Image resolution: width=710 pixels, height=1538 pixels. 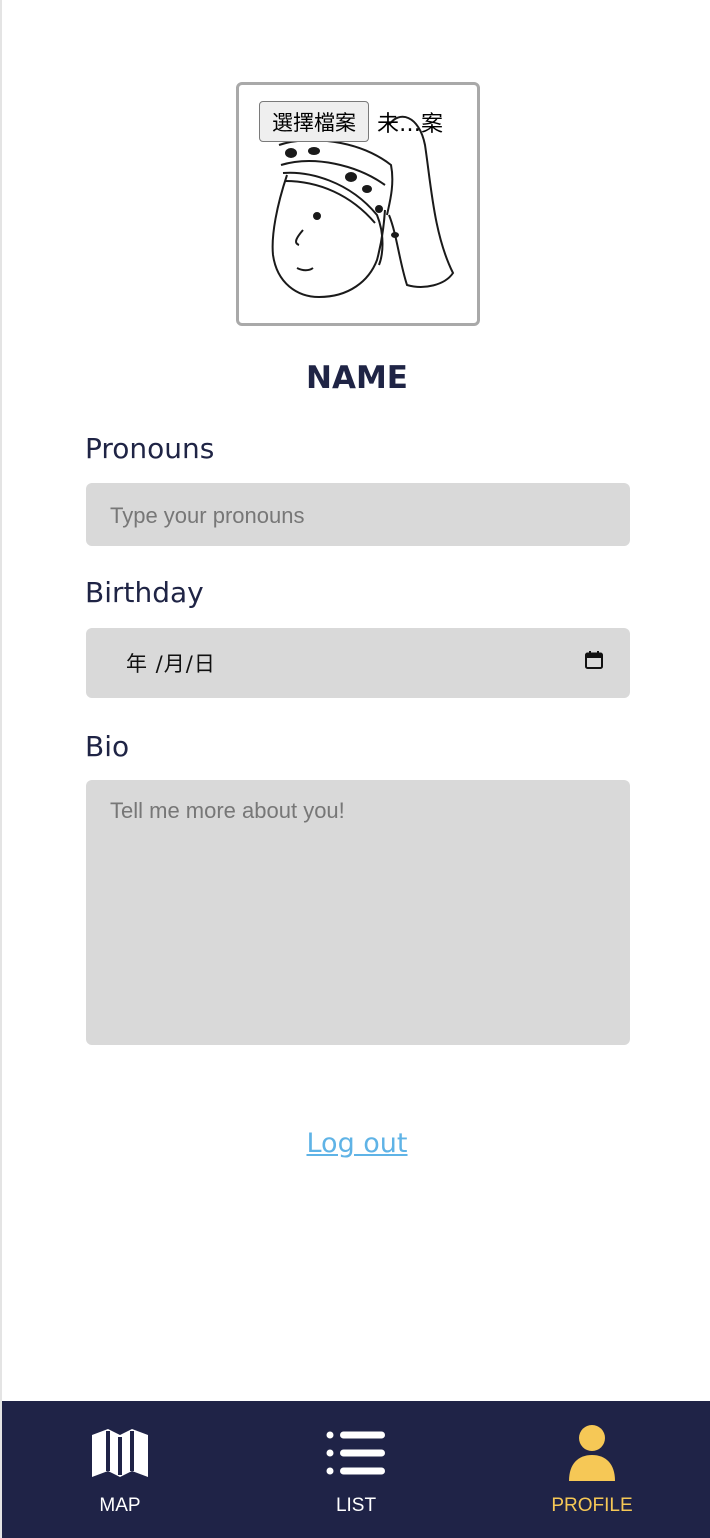 I want to click on tab-label-list: LIST, so click(x=356, y=1505).